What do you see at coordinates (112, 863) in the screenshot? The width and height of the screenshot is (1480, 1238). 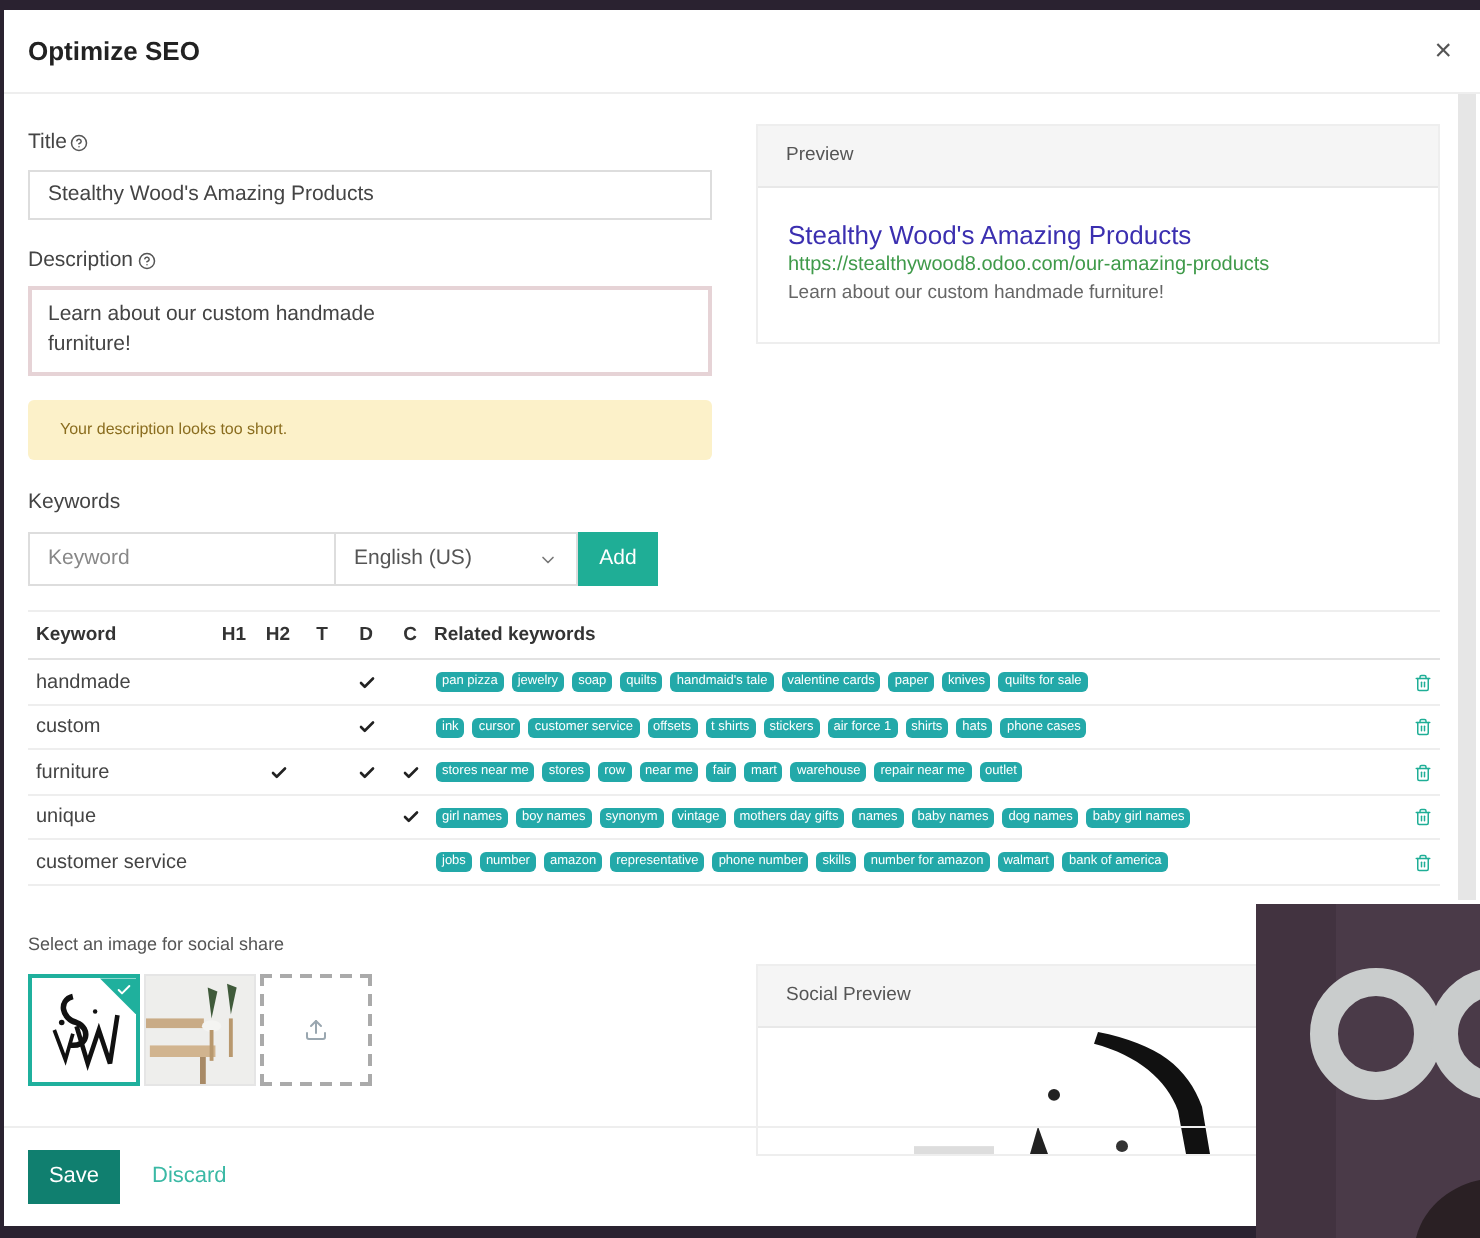 I see `keyword-cell-text: customer service` at bounding box center [112, 863].